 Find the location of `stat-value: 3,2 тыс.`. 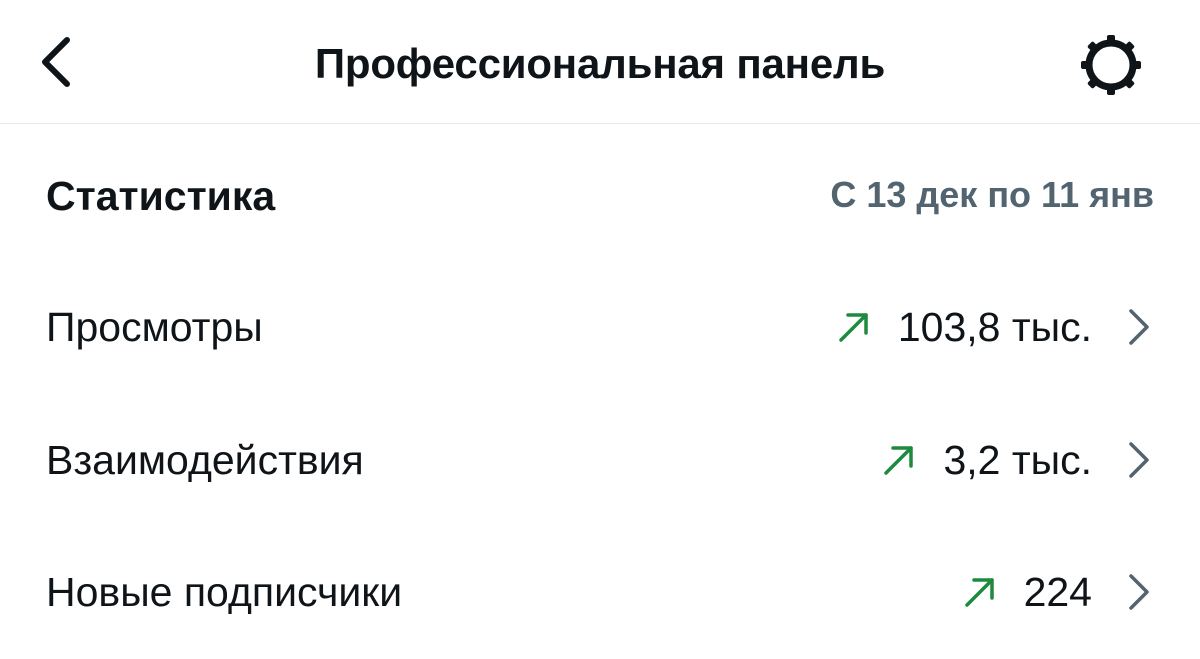

stat-value: 3,2 тыс. is located at coordinates (1017, 460).